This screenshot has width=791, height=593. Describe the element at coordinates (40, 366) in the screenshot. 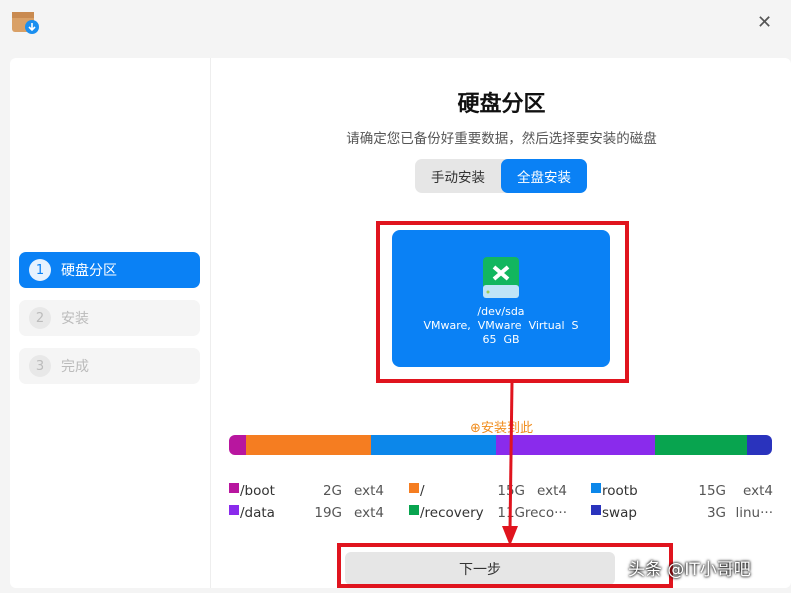

I see `step-number: 3` at that location.